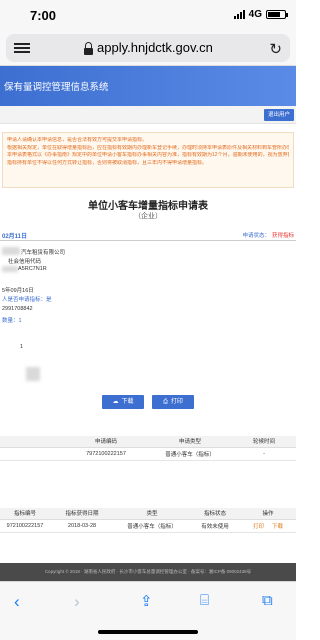 The width and height of the screenshot is (320, 640). What do you see at coordinates (155, 47) in the screenshot?
I see `url-text: apply.hnjdctk.gov.cn` at bounding box center [155, 47].